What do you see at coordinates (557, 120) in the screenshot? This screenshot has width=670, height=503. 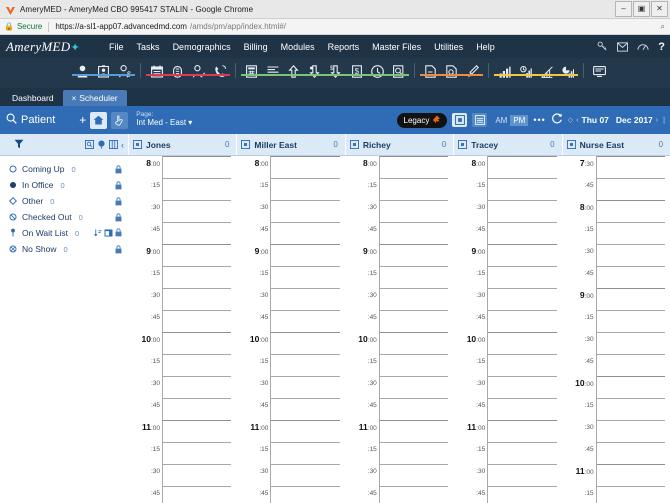 I see `refresh-icon` at bounding box center [557, 120].